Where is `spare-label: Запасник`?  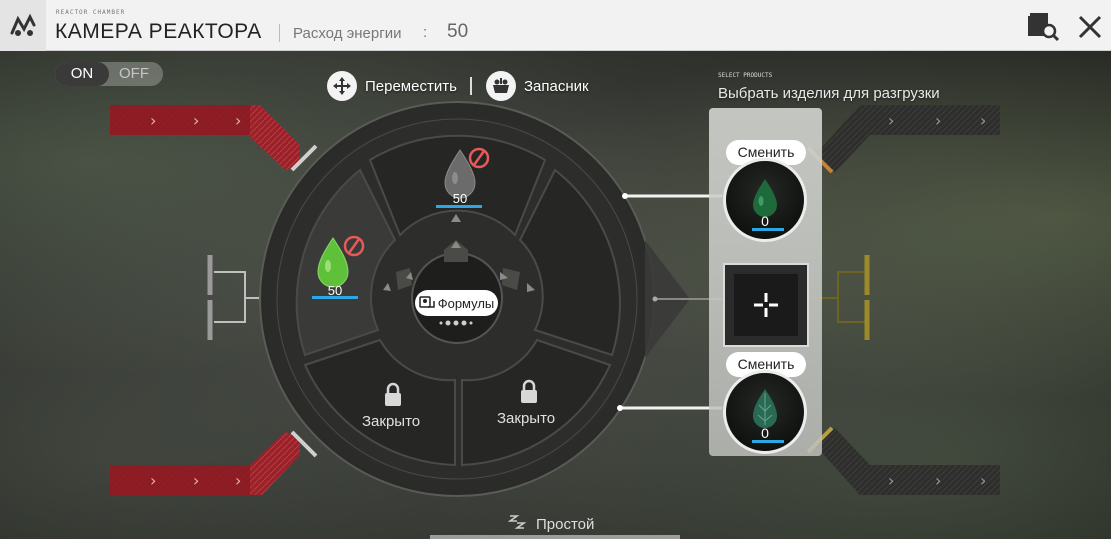 spare-label: Запасник is located at coordinates (556, 86).